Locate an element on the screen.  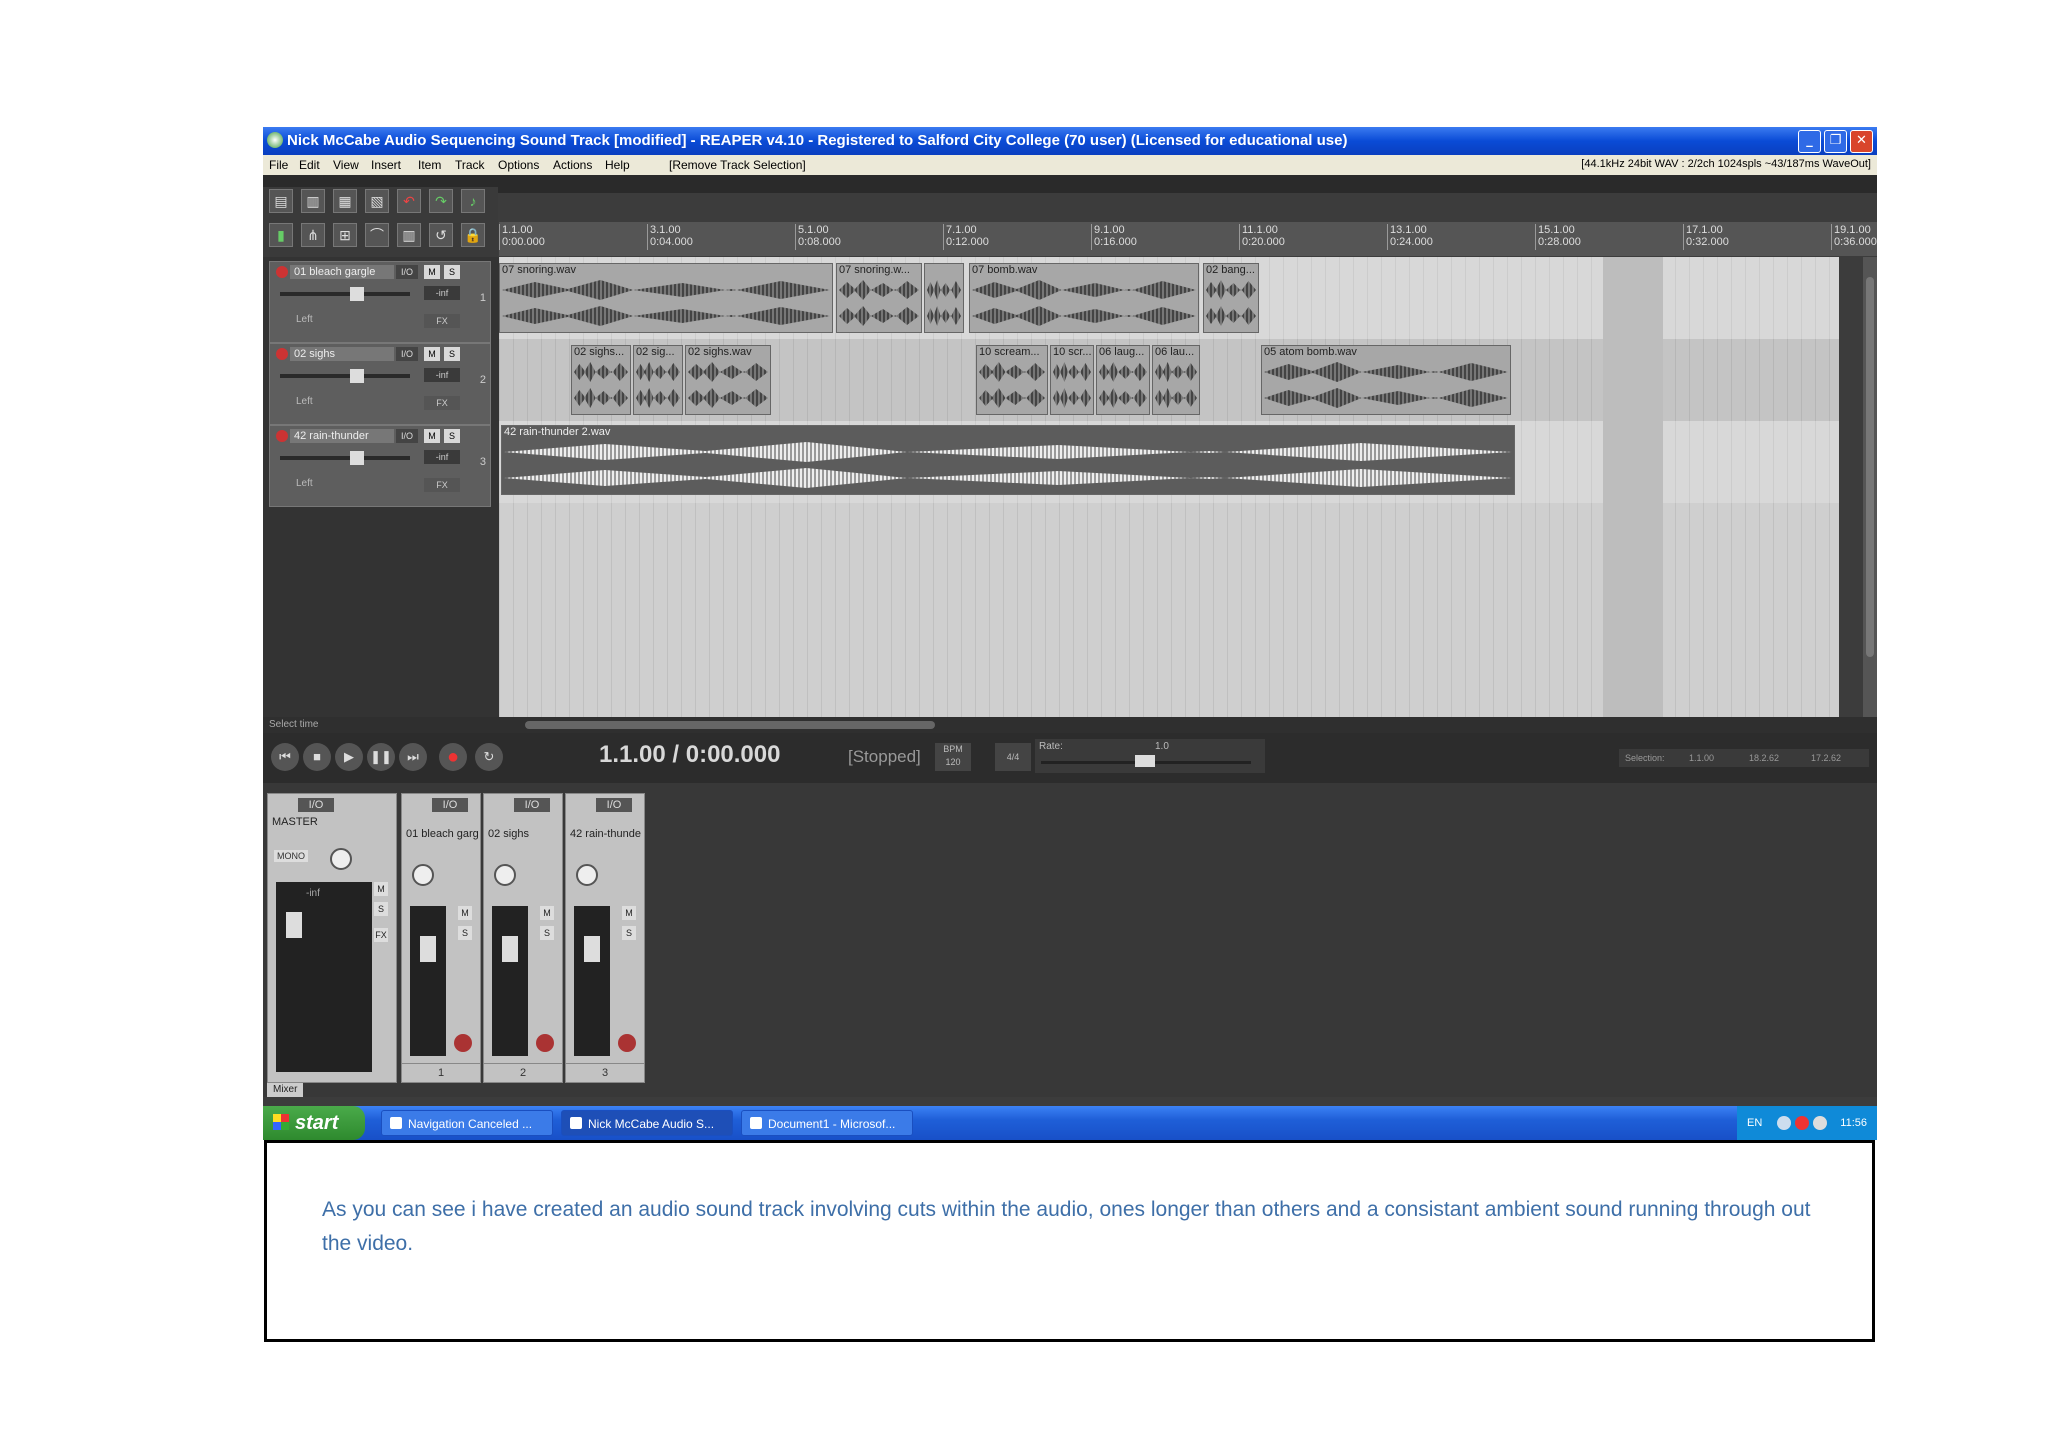
record-button: ● is located at coordinates (453, 757).